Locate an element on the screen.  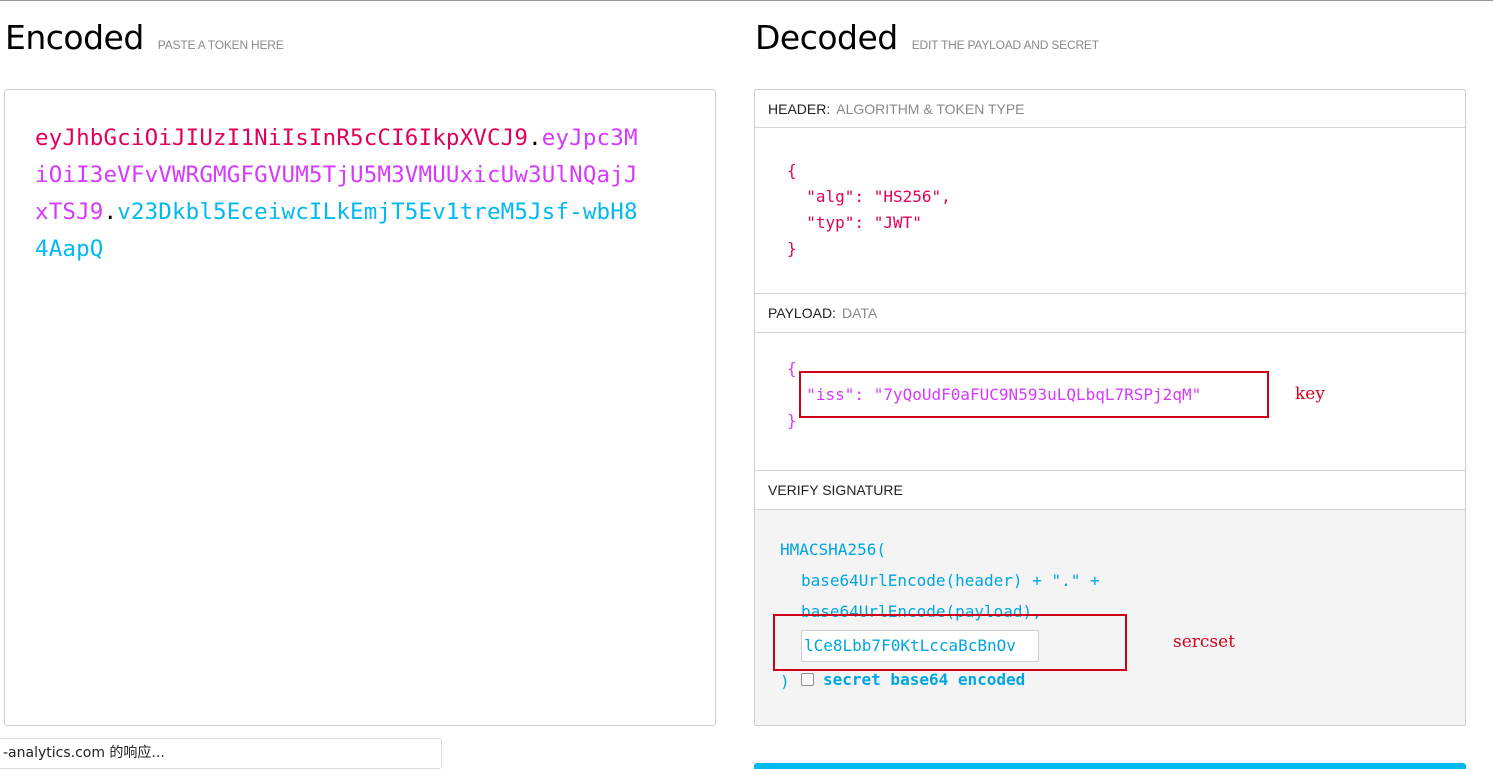
token-header-part: eyJhbGciOiJIUzI1NiIsInR5cCI6IkpXVCJ9 is located at coordinates (282, 138).